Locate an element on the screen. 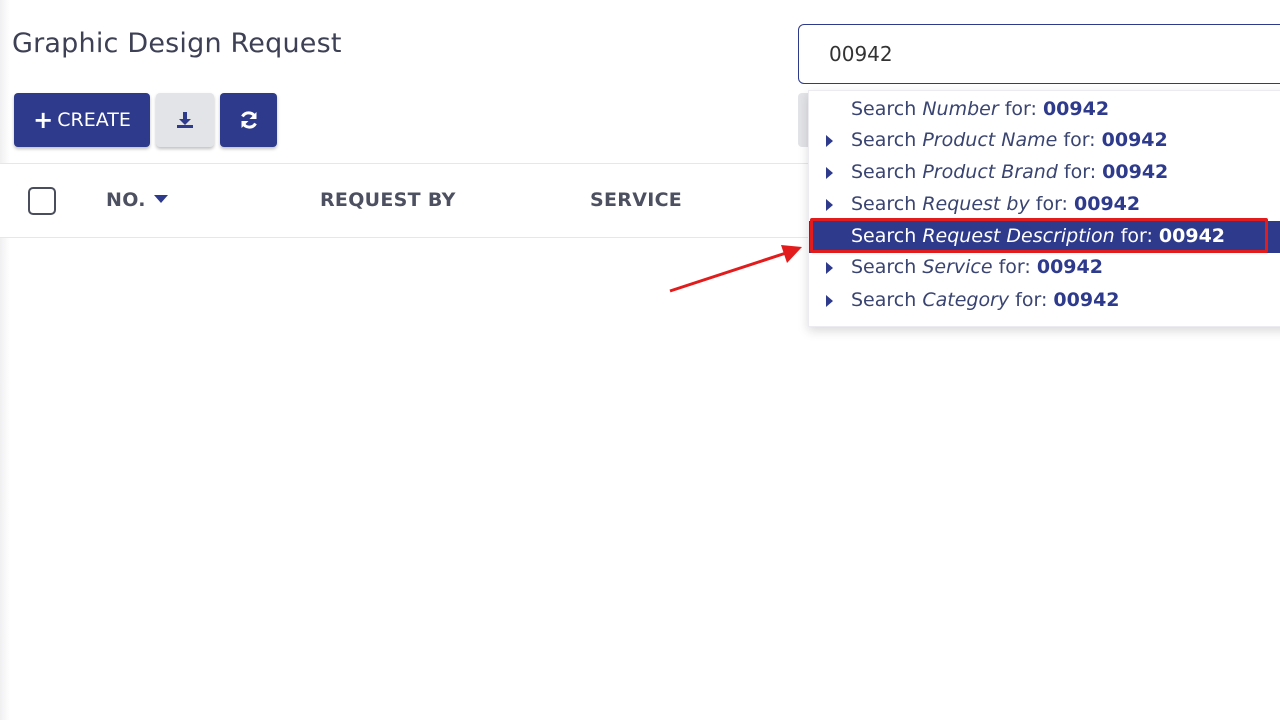 The height and width of the screenshot is (720, 1280). create-button: + CREATE is located at coordinates (82, 120).